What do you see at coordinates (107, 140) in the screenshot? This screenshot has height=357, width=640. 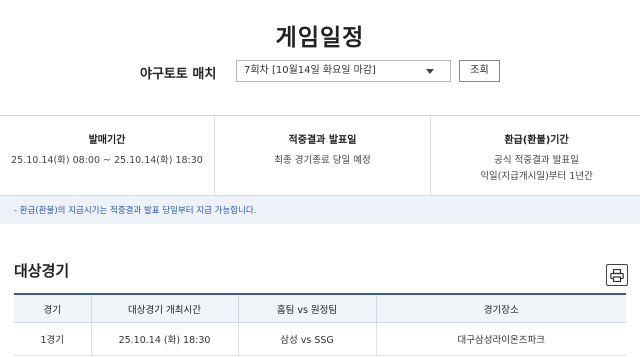 I see `sale-period-heading: 발매기간` at bounding box center [107, 140].